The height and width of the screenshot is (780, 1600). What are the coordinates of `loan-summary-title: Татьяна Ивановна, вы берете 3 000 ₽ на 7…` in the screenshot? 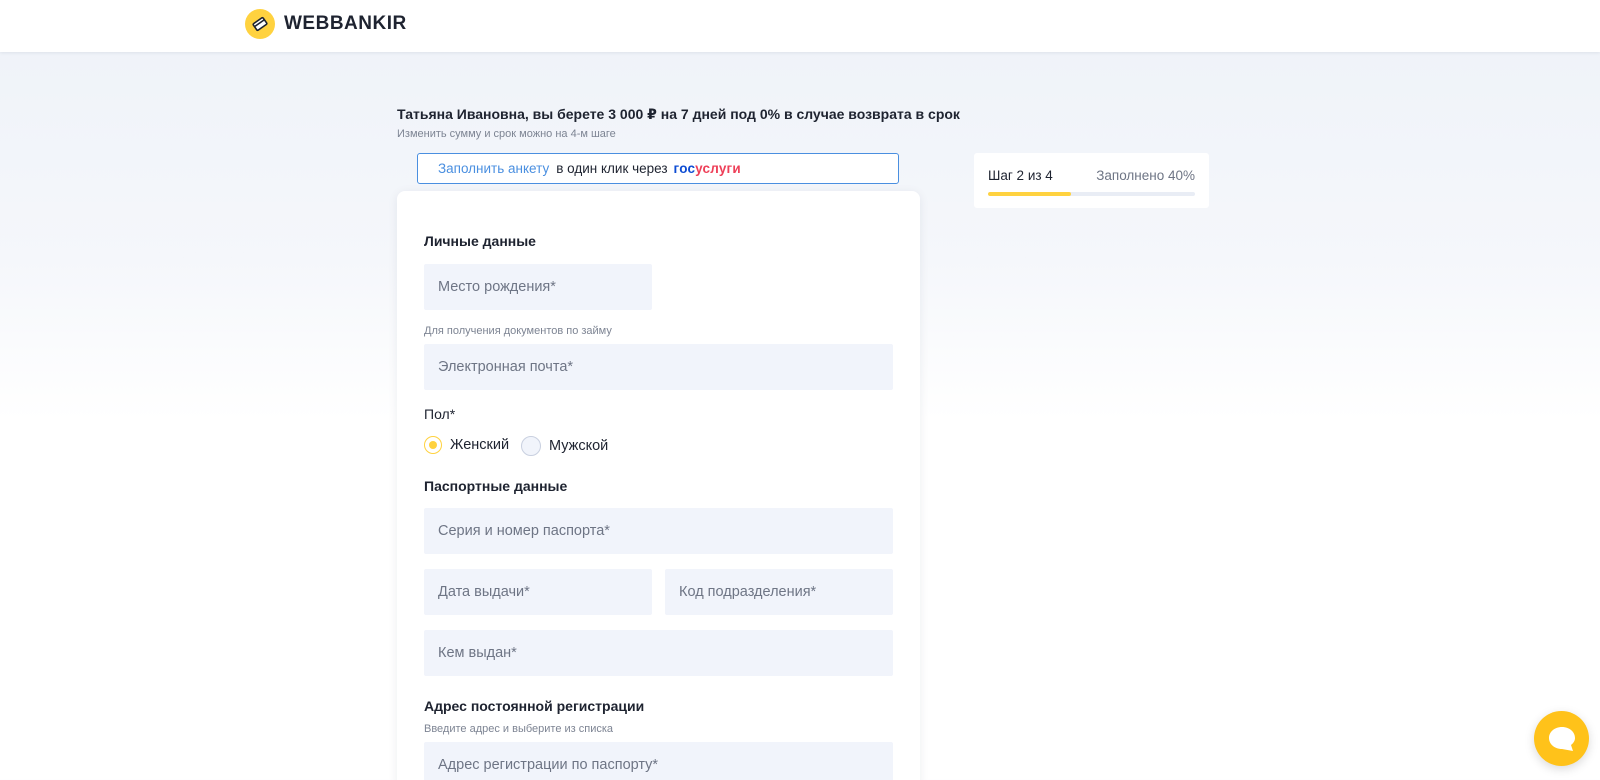 It's located at (678, 114).